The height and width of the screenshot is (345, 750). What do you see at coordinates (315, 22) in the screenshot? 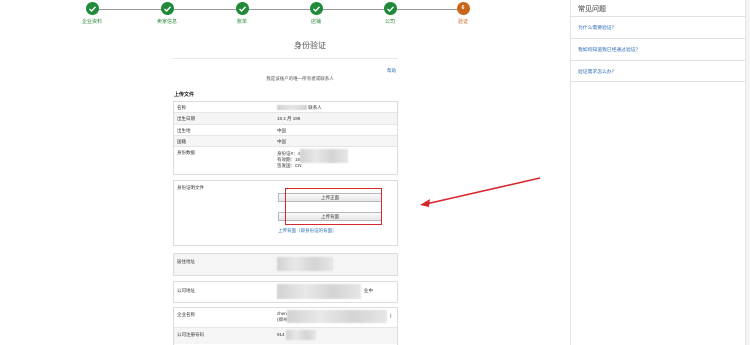
I see `step-label: 店铺` at bounding box center [315, 22].